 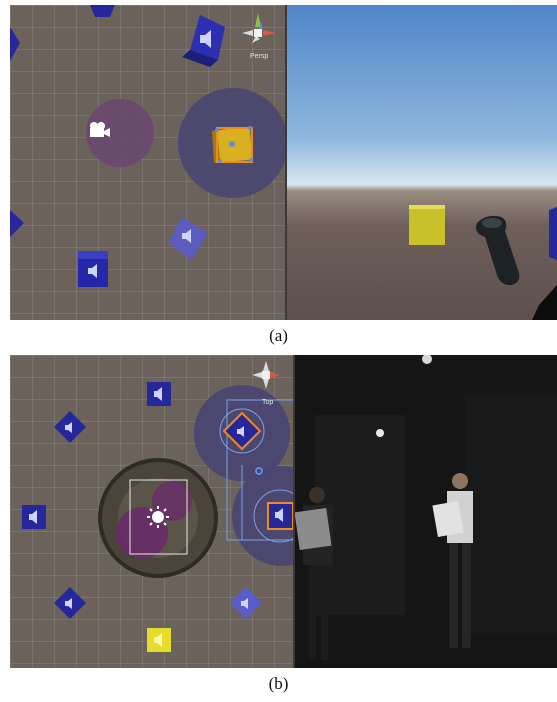 I want to click on caption-b: (b), so click(x=278, y=683).